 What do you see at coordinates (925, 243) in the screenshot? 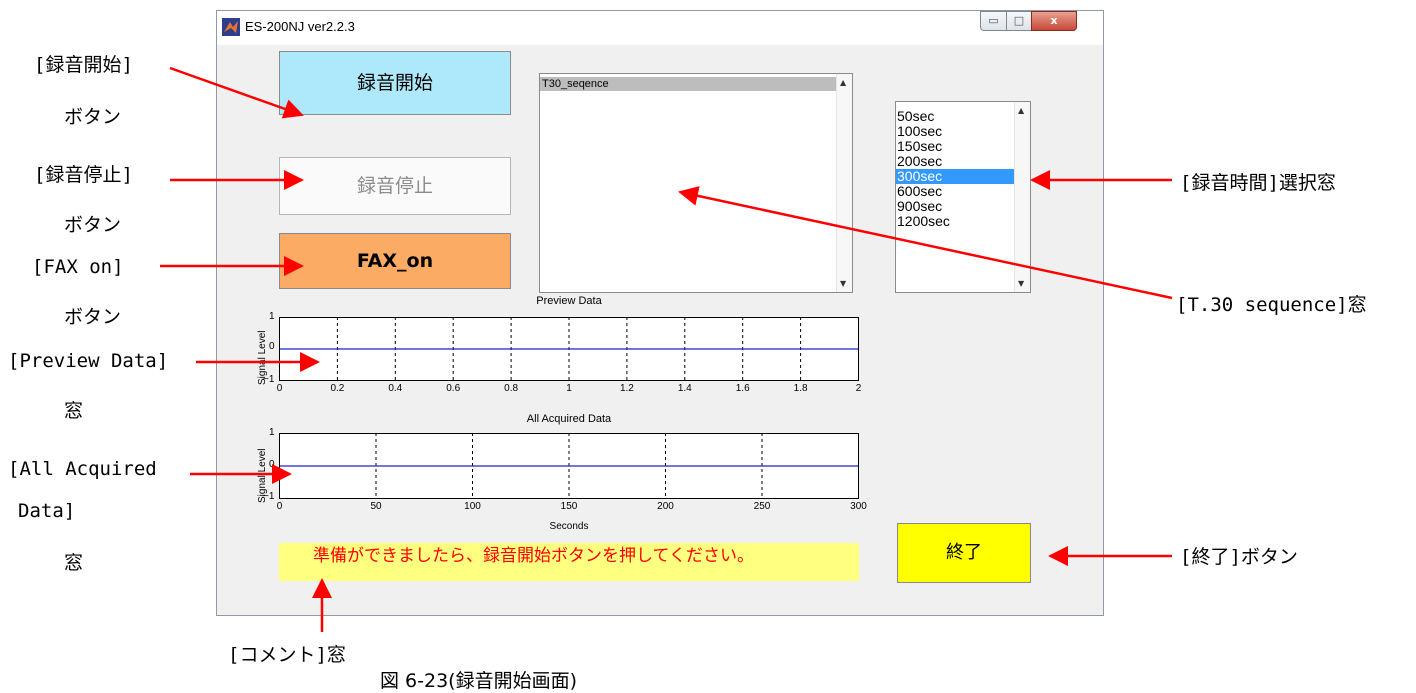
I see `arrow-t30` at bounding box center [925, 243].